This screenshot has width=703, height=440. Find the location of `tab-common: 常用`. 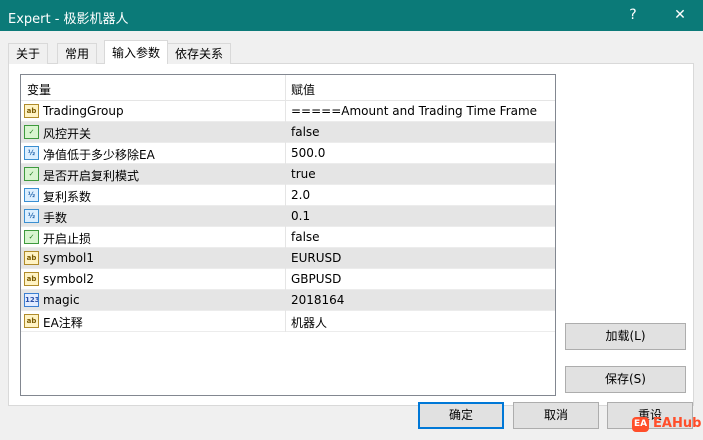

tab-common: 常用 is located at coordinates (77, 53).